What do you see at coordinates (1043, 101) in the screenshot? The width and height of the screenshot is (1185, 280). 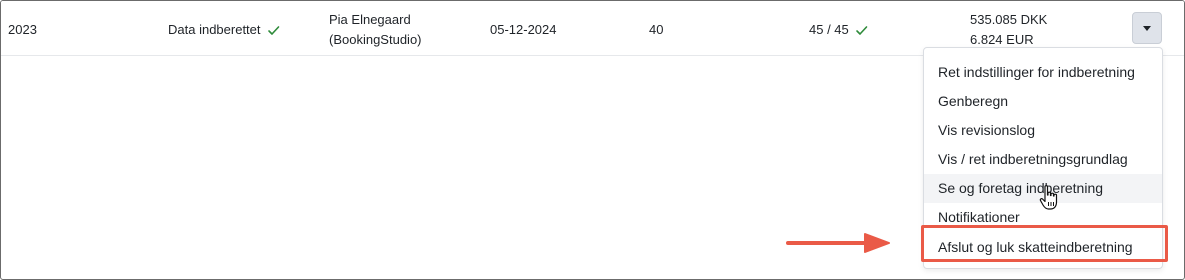 I see `menu-item-recalculate: Genberegn` at bounding box center [1043, 101].